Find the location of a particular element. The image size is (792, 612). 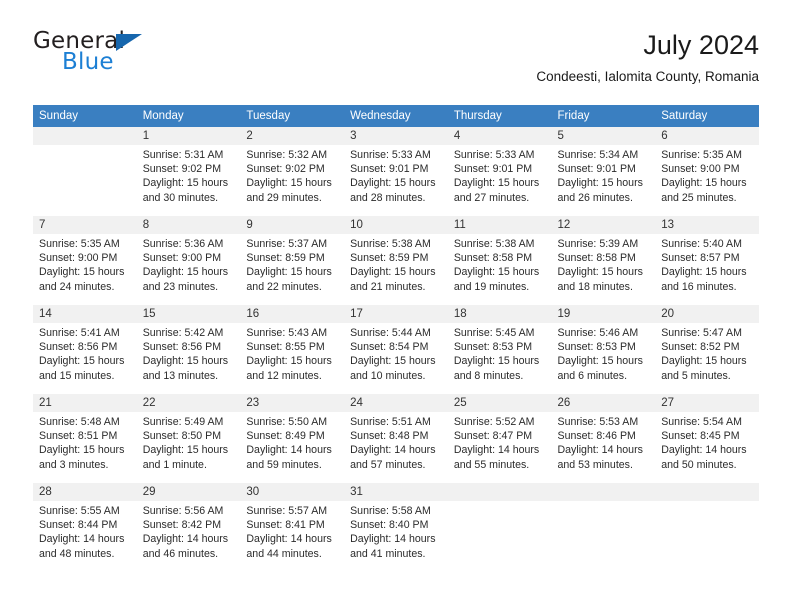

day-number: 30 is located at coordinates (292, 492).